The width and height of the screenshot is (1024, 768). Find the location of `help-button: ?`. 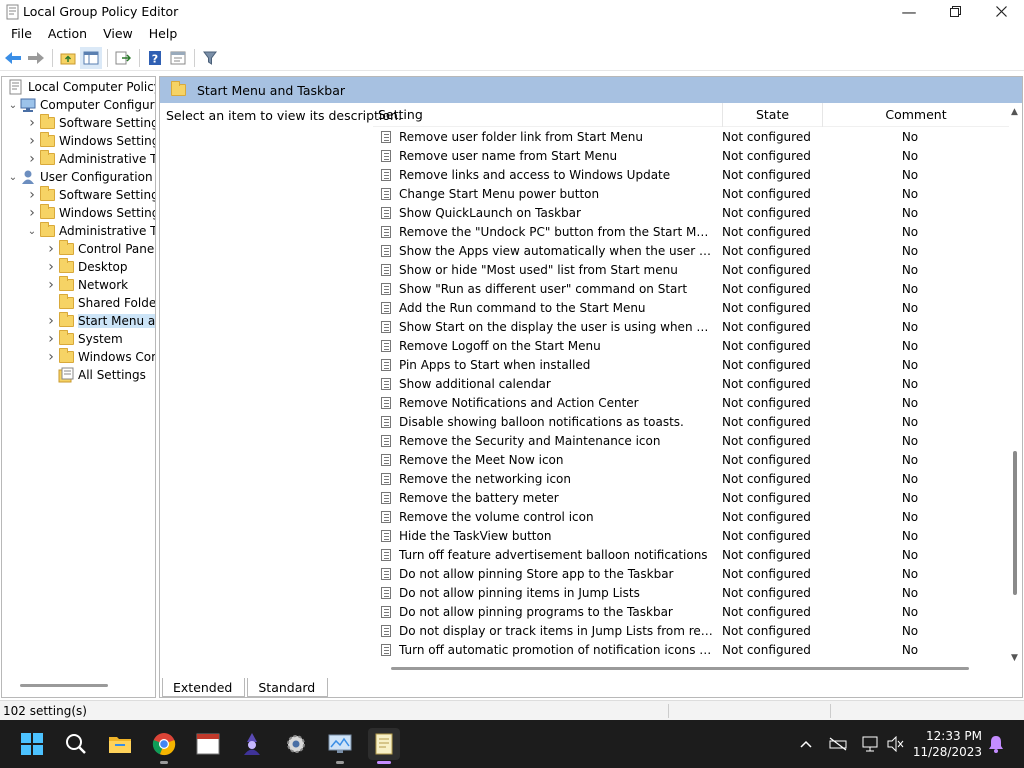

help-button: ? is located at coordinates (155, 58).